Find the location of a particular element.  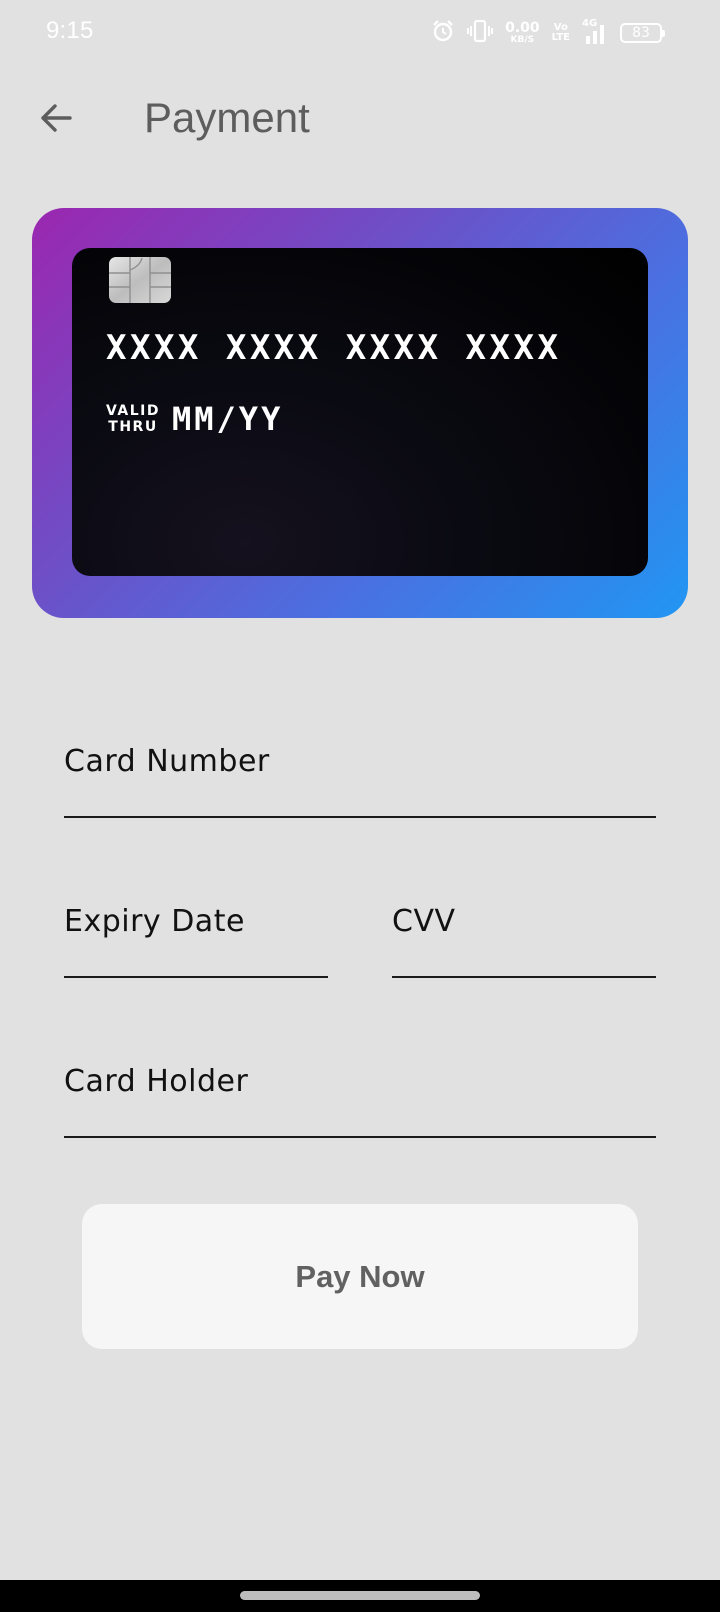

card-holder-field: Card Holder is located at coordinates (360, 1089).